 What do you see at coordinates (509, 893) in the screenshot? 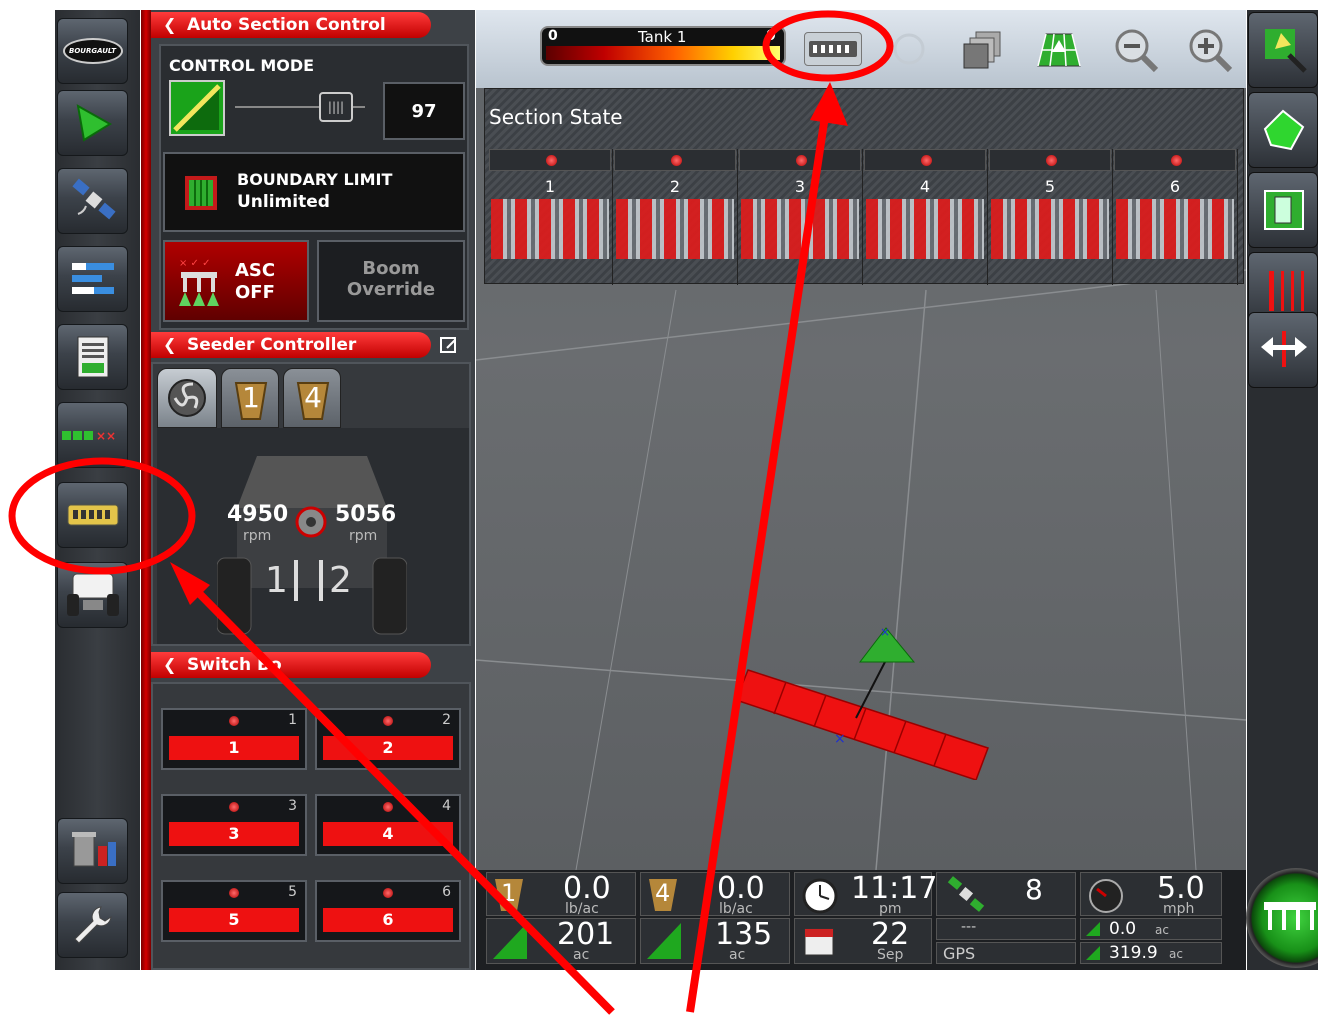
I see `rate1-tab: 1` at bounding box center [509, 893].